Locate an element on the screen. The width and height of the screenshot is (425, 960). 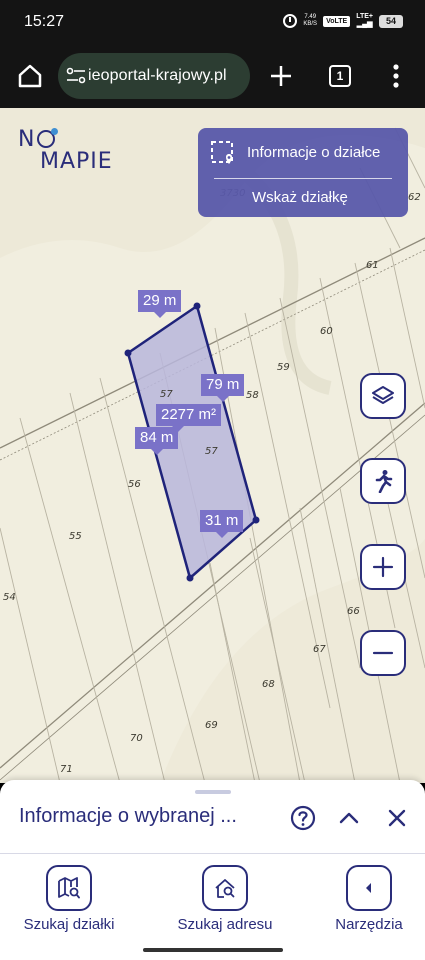
plus-icon is located at coordinates (281, 76).